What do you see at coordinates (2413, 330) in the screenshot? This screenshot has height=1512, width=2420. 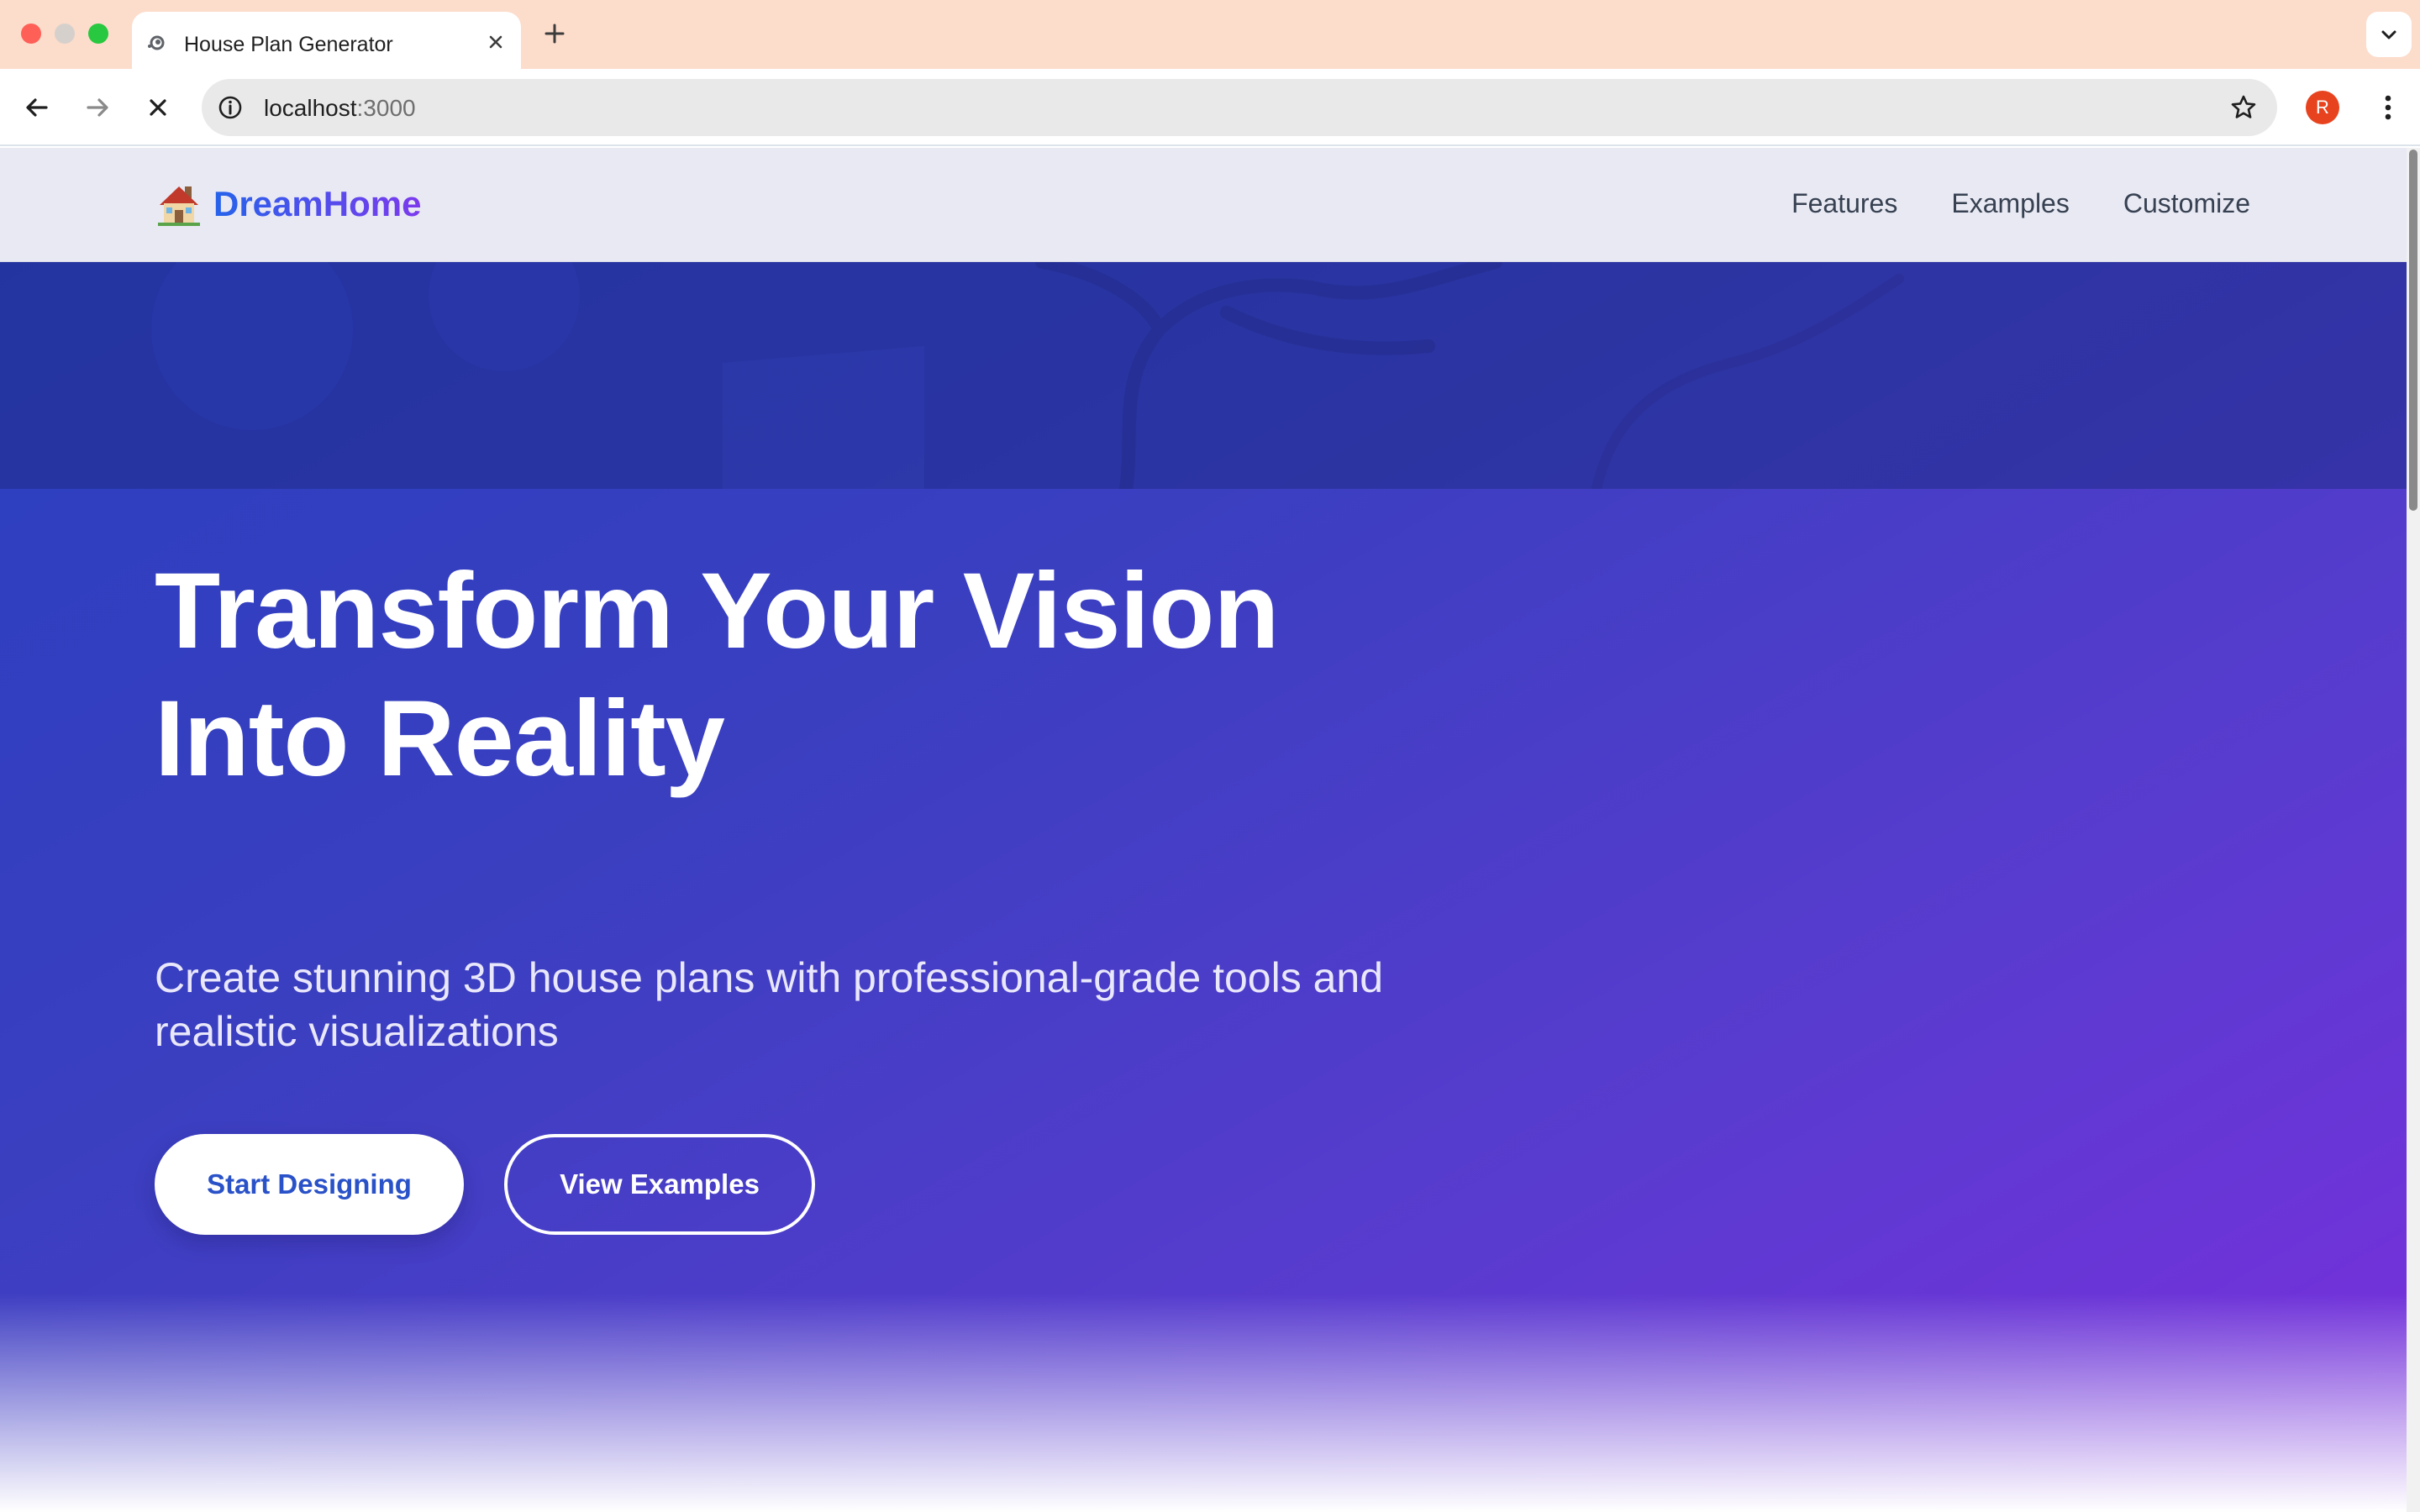 I see `scrollbar-thumb` at bounding box center [2413, 330].